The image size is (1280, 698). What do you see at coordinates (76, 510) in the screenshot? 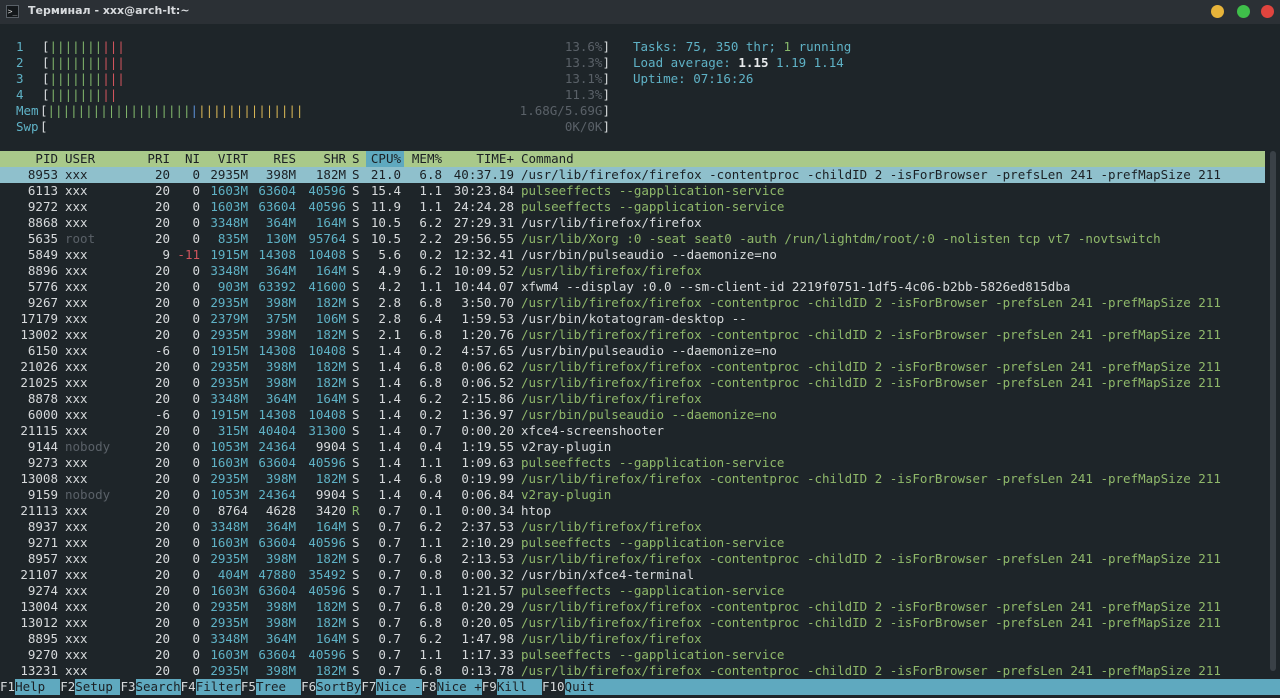
I see `cell-user: xxx` at bounding box center [76, 510].